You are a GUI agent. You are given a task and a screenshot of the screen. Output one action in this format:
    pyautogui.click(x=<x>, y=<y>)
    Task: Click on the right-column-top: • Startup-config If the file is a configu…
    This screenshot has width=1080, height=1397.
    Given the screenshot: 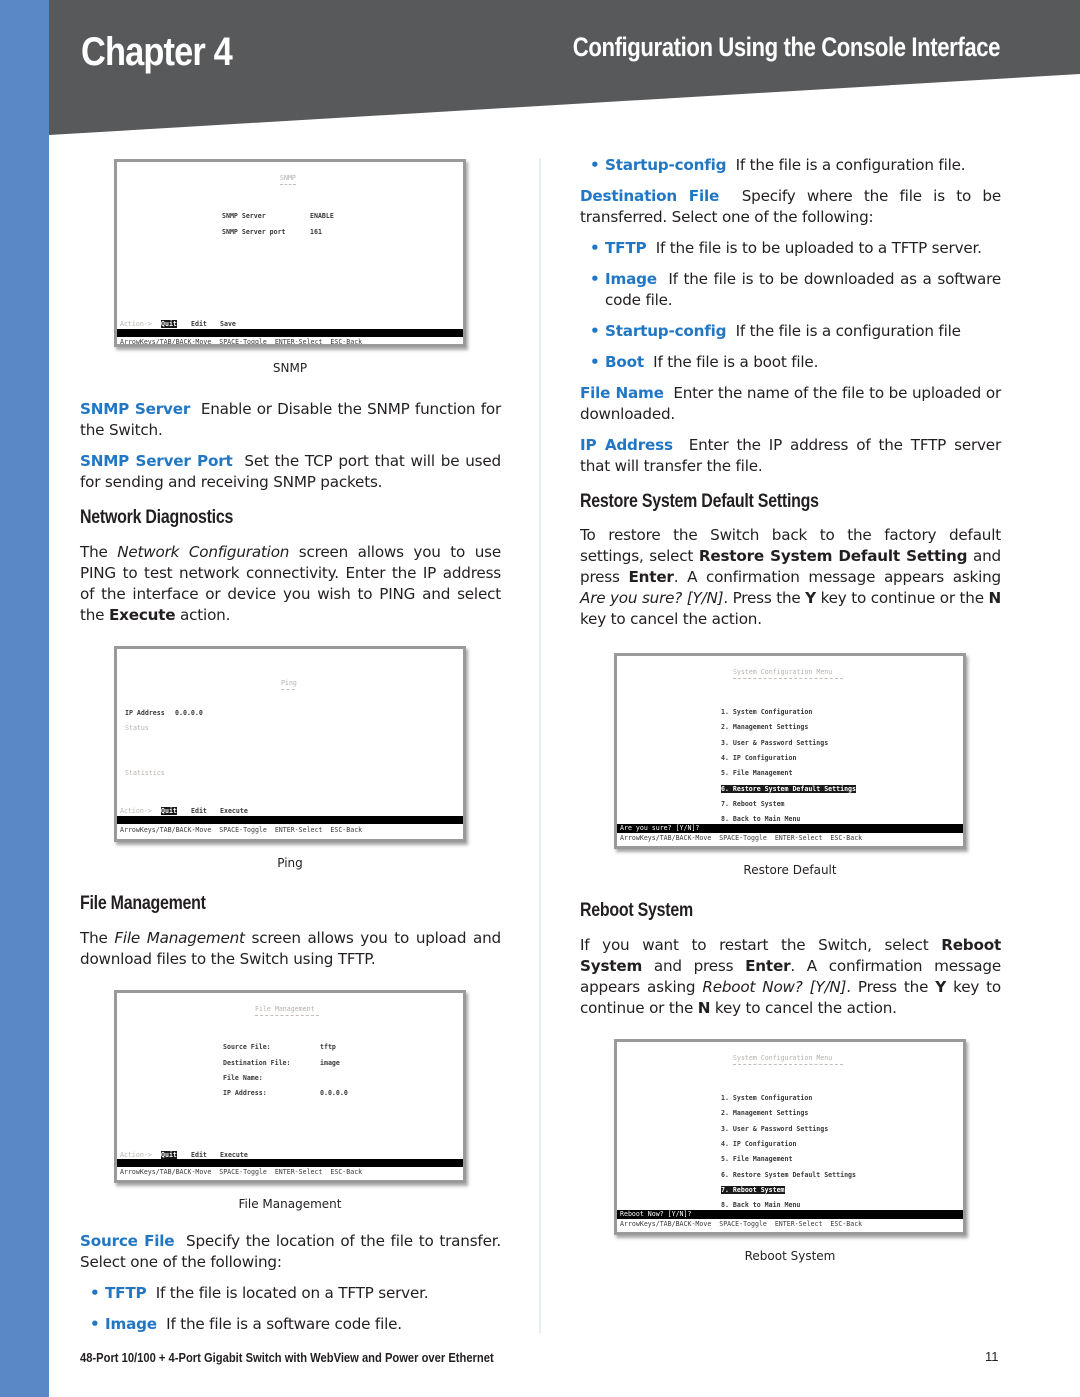 What is the action you would take?
    pyautogui.click(x=790, y=397)
    